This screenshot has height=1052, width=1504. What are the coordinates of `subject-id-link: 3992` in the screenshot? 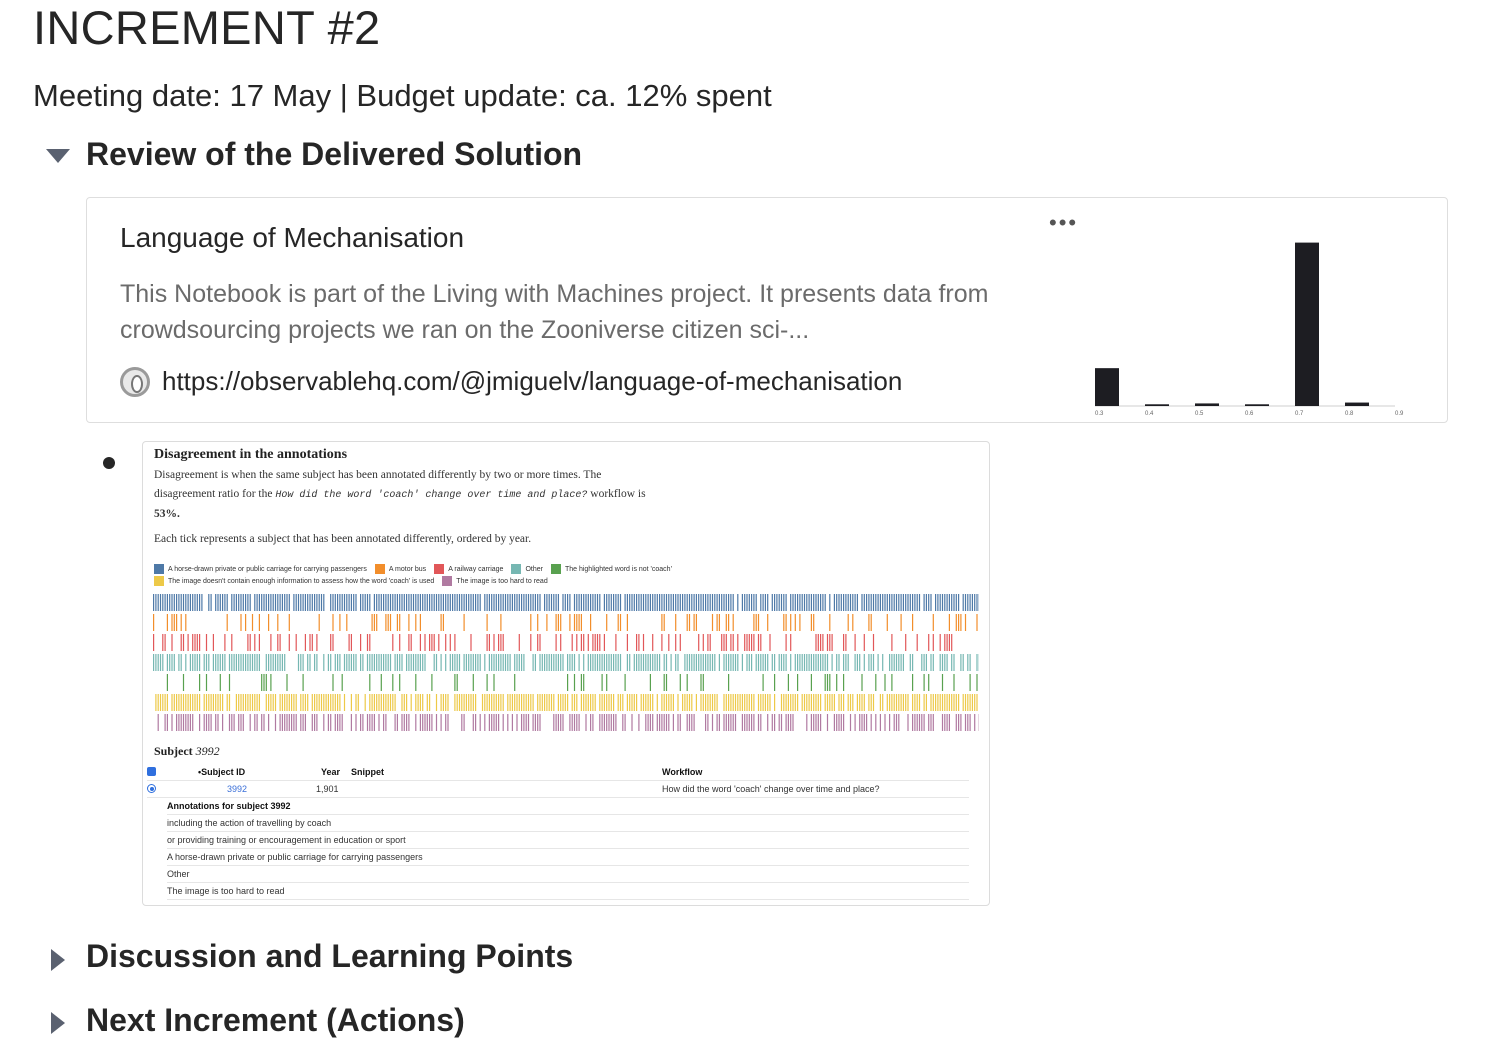 It's located at (237, 789).